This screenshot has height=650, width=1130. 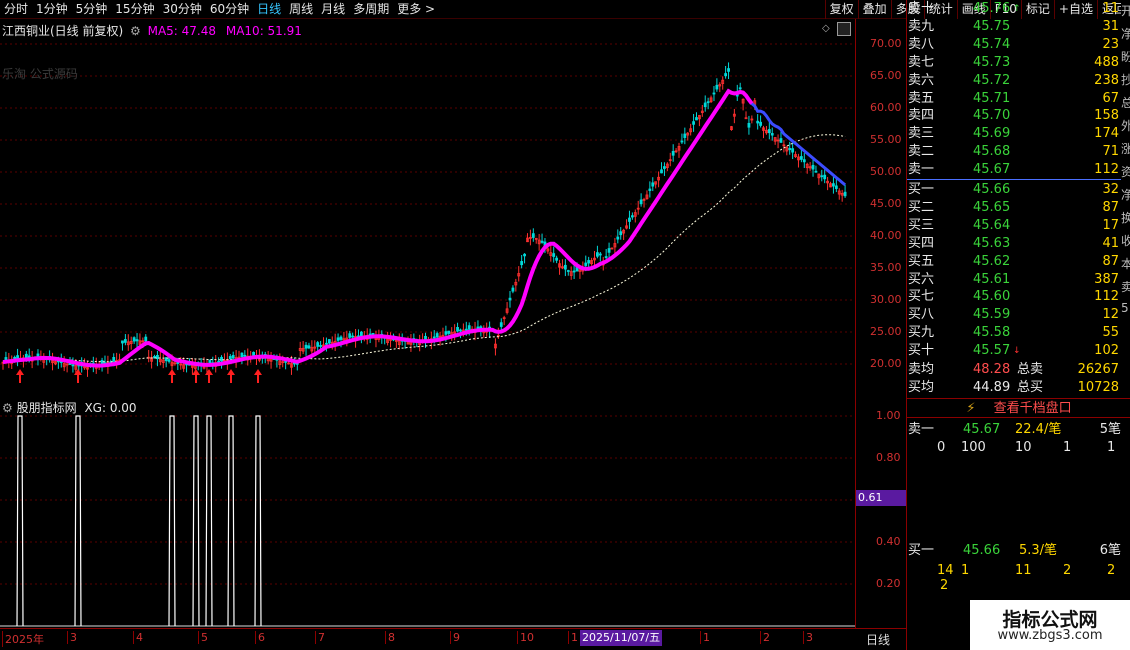 I want to click on sell1-qty: 22.4/笔, so click(x=1038, y=429).